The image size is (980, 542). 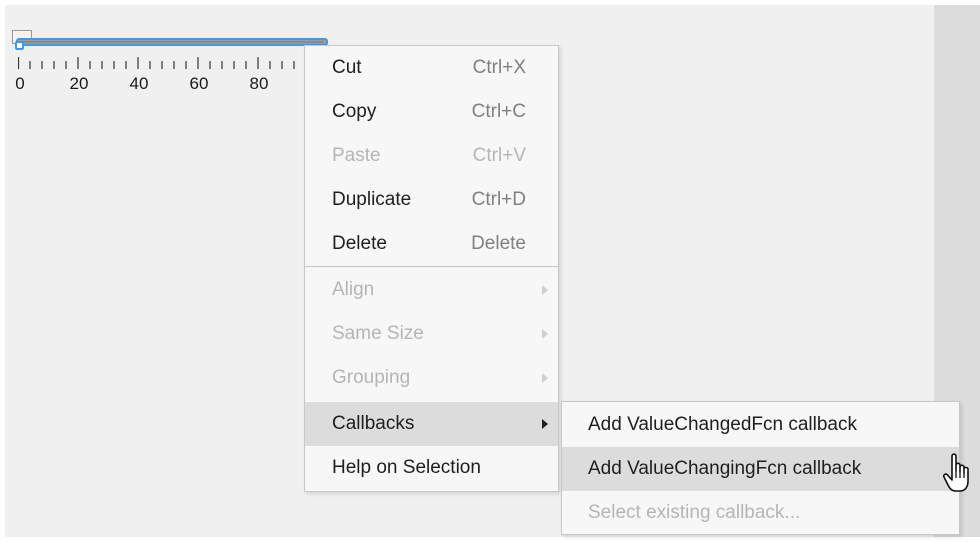 I want to click on tick-label: 60, so click(x=199, y=83).